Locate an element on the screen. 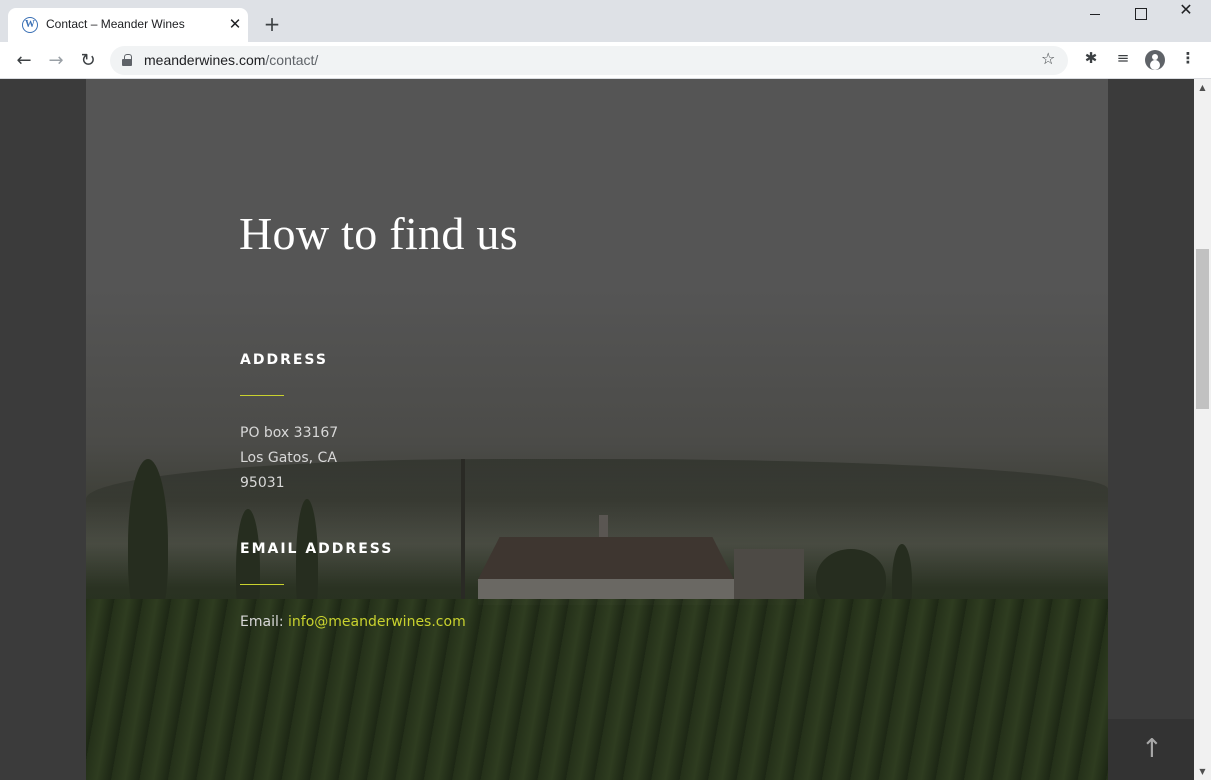 The width and height of the screenshot is (1211, 780). page-scrollbar: ▲ ▼ is located at coordinates (1202, 429).